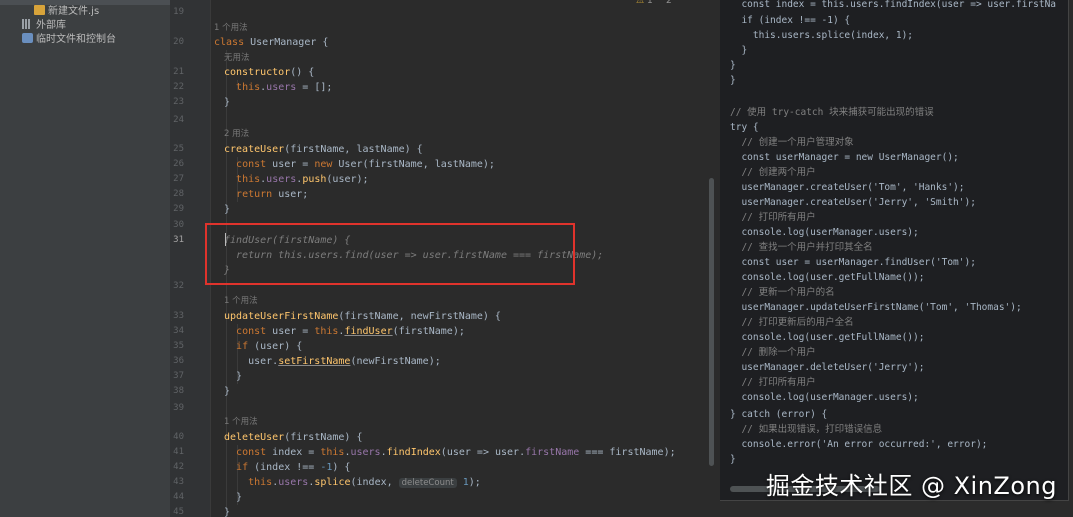 This screenshot has width=1073, height=517. Describe the element at coordinates (44, 26) in the screenshot. I see `tree-item-external-libraries: 外部库` at that location.